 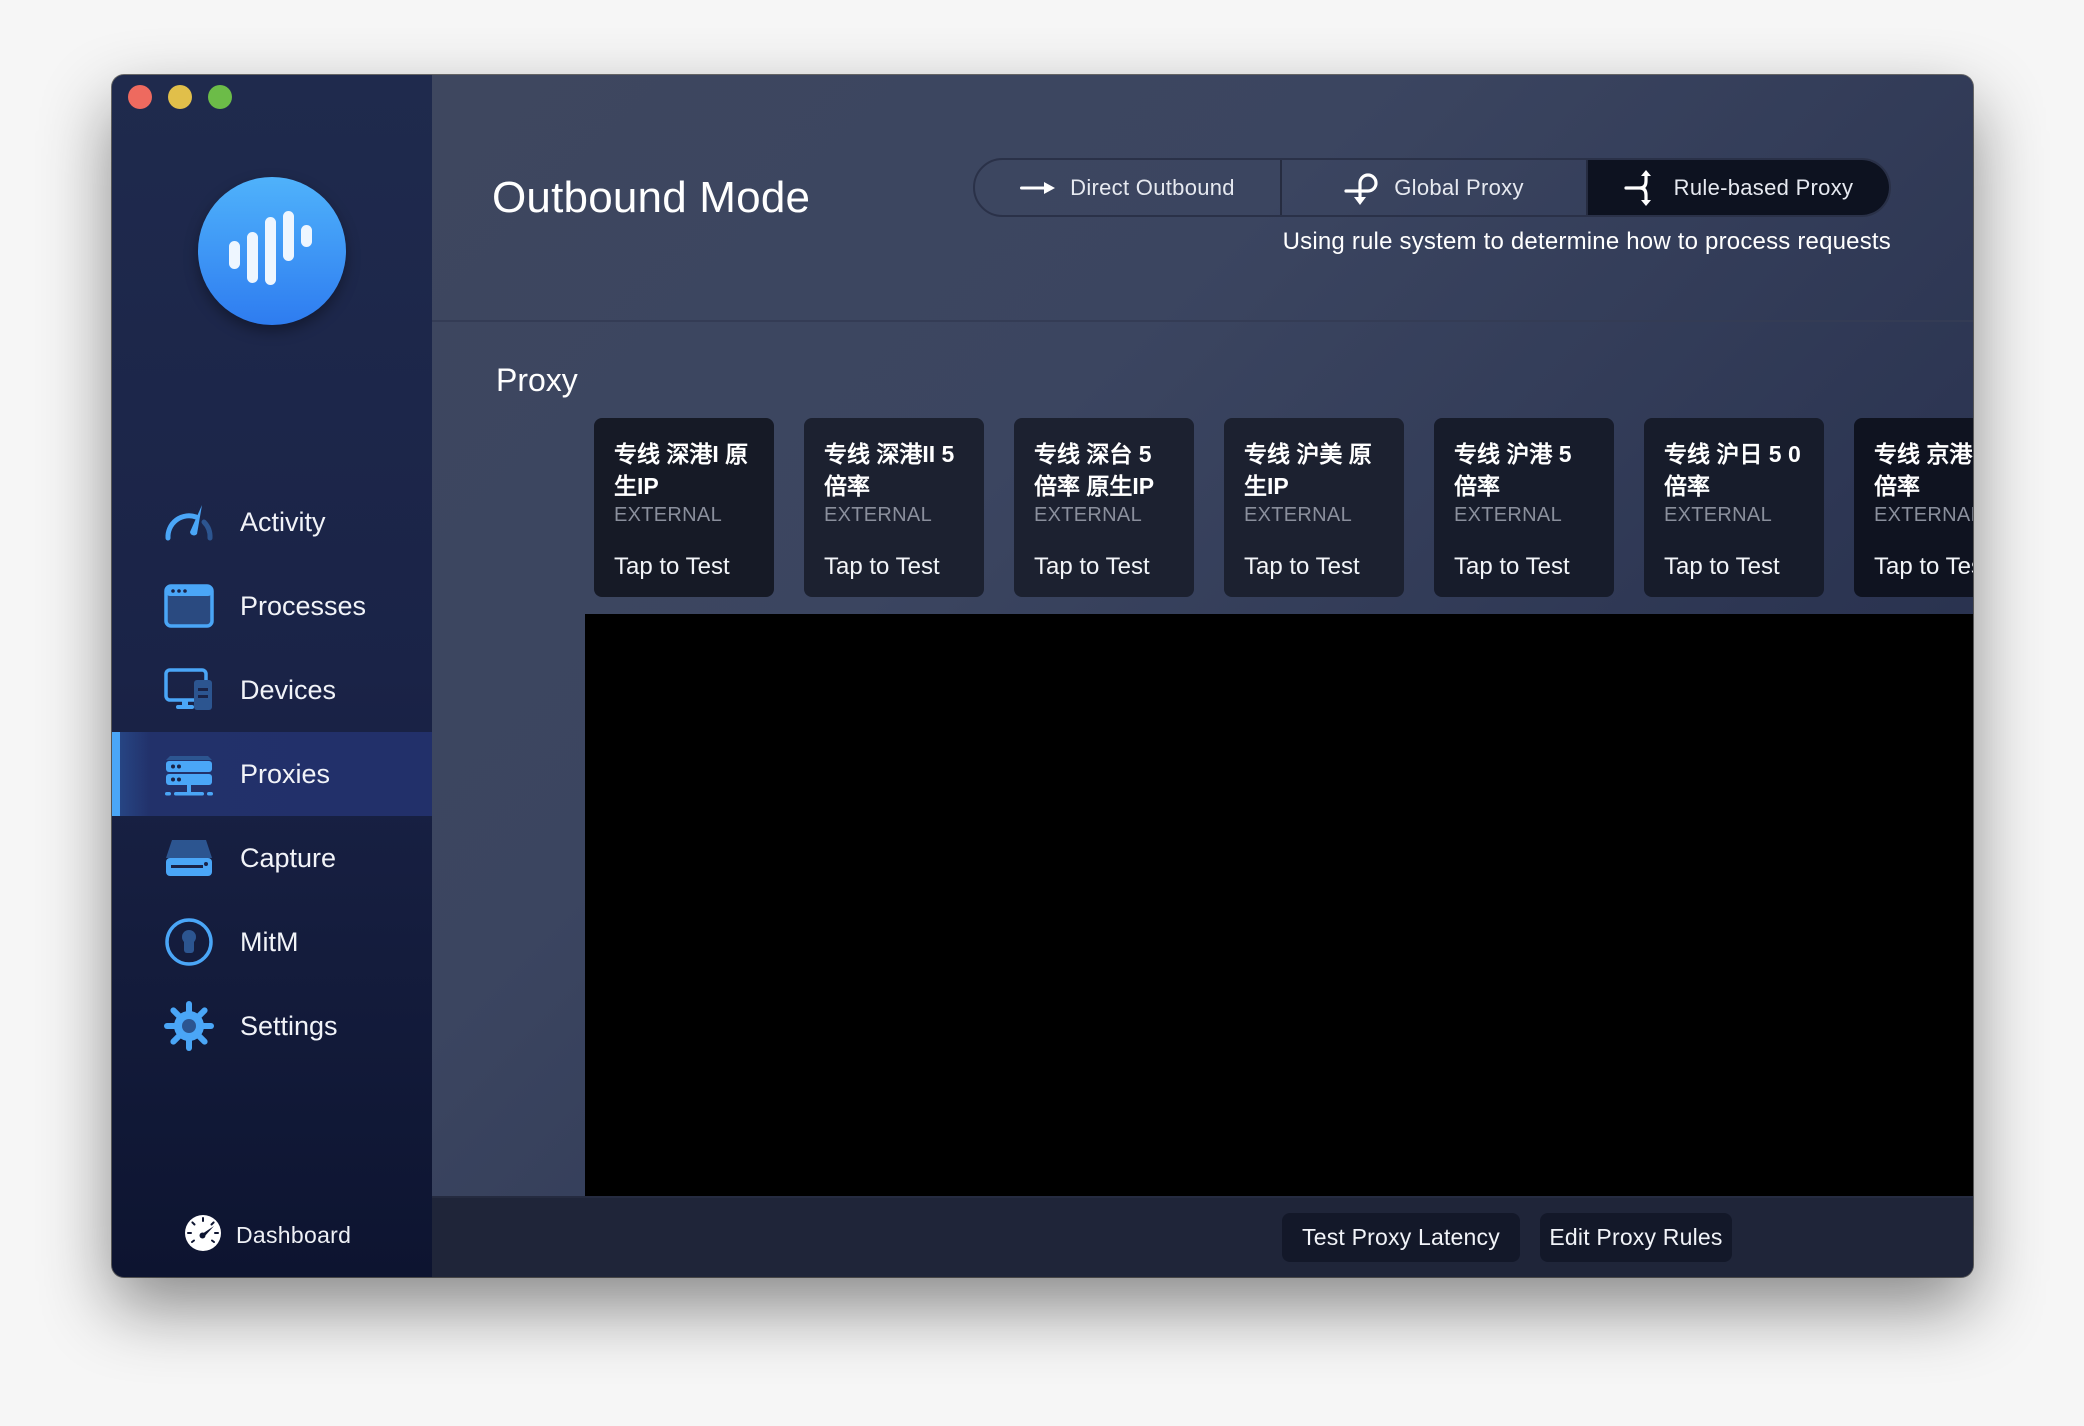 I want to click on dashboard-label: Dashboard, so click(x=294, y=1234).